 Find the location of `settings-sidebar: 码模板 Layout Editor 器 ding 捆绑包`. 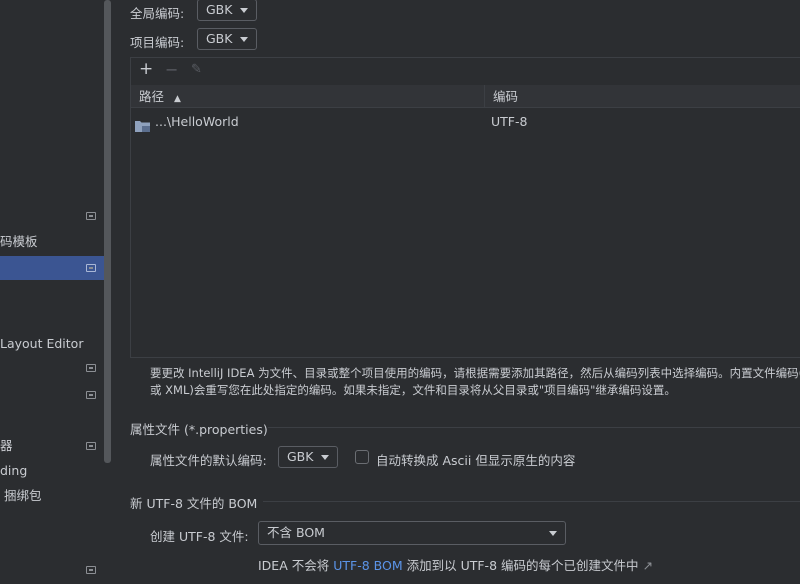

settings-sidebar: 码模板 Layout Editor 器 ding 捆绑包 is located at coordinates (56, 287).